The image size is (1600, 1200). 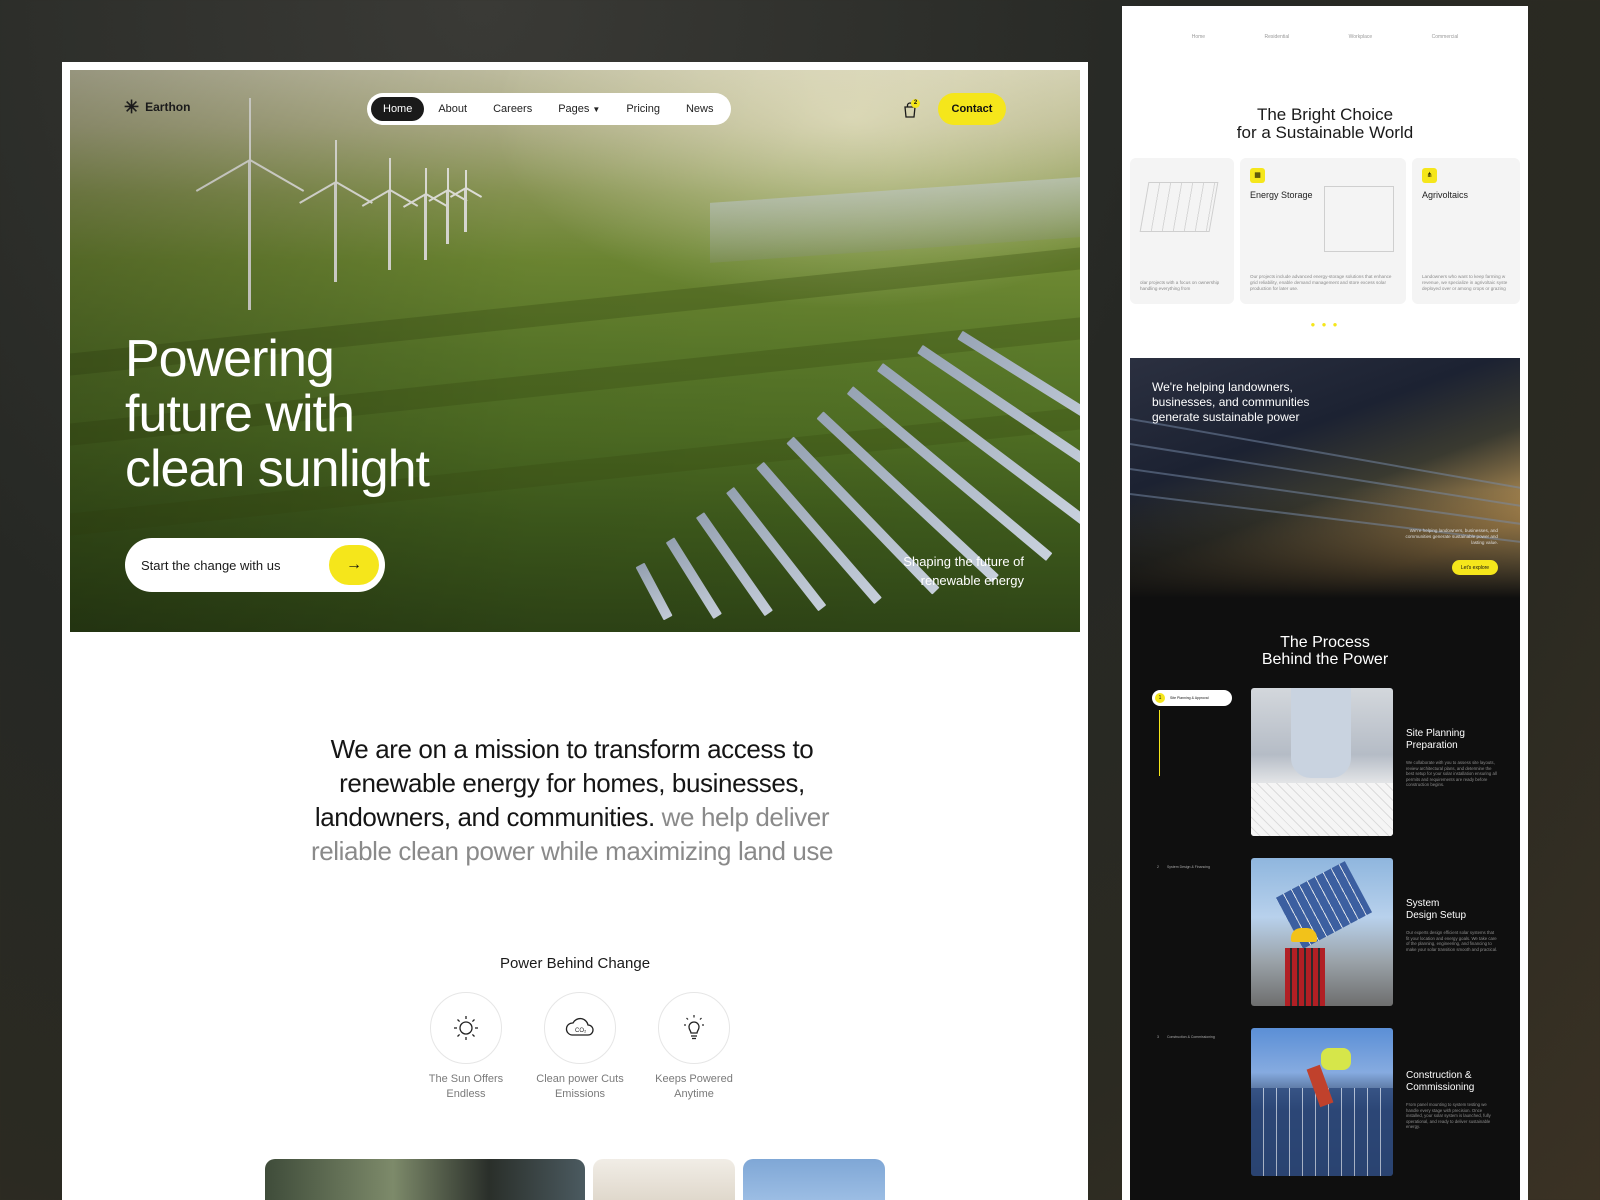 What do you see at coordinates (1359, 219) in the screenshot?
I see `storage-unit-sketch` at bounding box center [1359, 219].